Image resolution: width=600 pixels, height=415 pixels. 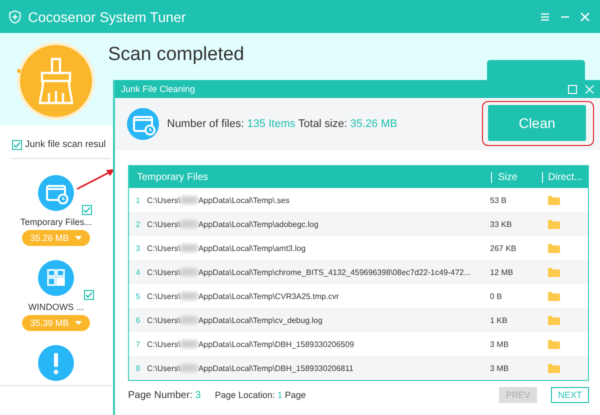 What do you see at coordinates (138, 248) in the screenshot?
I see `row-number: 3` at bounding box center [138, 248].